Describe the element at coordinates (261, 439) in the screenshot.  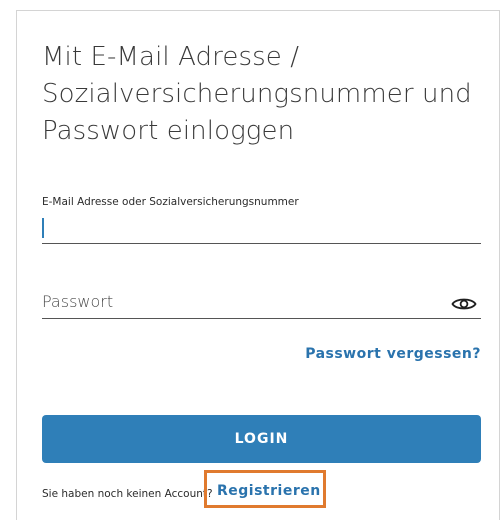
I see `login-button: LOGIN` at that location.